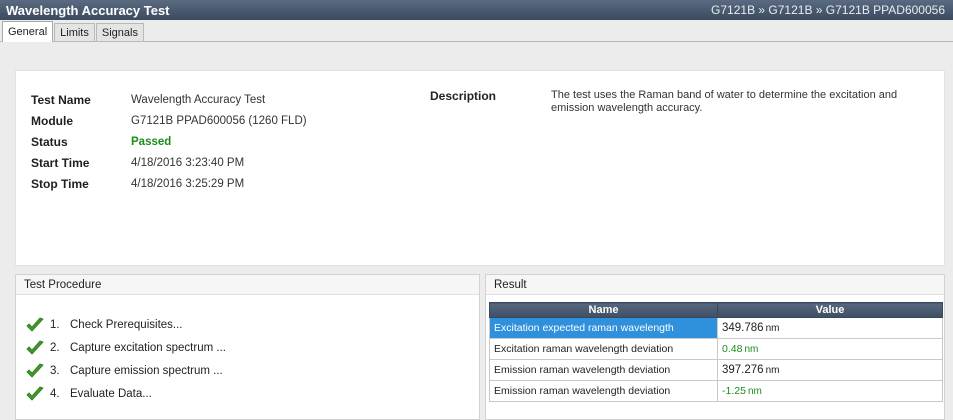 The height and width of the screenshot is (420, 953). What do you see at coordinates (151, 141) in the screenshot?
I see `status-value: Passed` at bounding box center [151, 141].